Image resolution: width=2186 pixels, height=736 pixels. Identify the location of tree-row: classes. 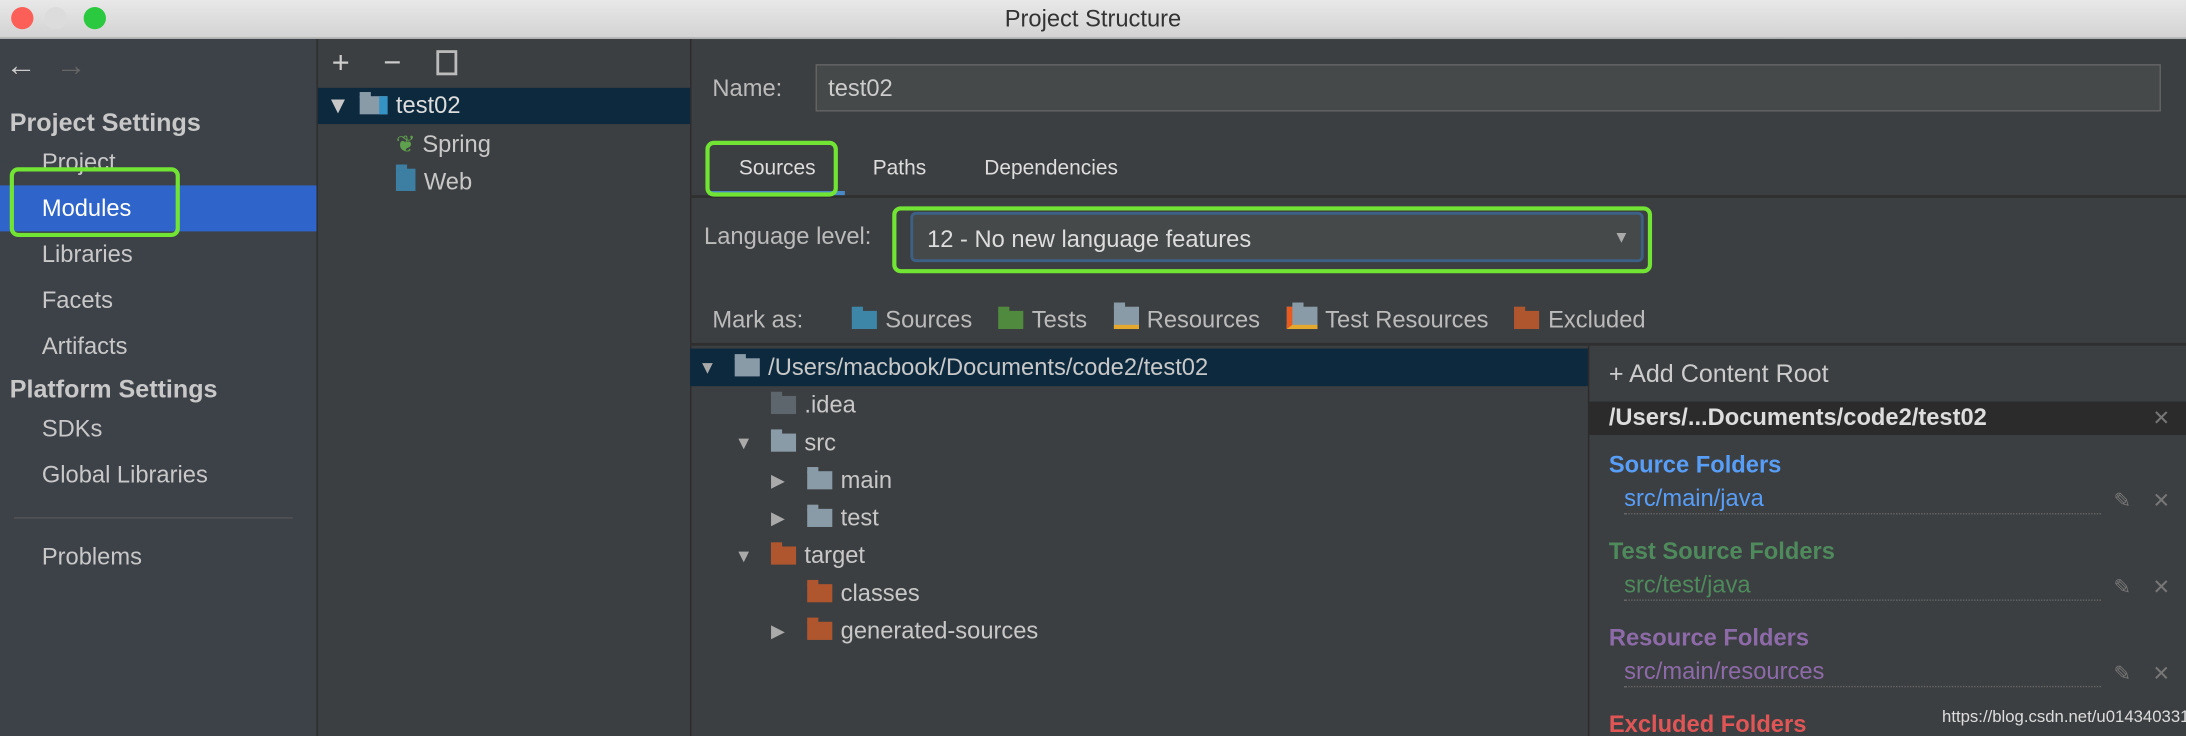
(1139, 593).